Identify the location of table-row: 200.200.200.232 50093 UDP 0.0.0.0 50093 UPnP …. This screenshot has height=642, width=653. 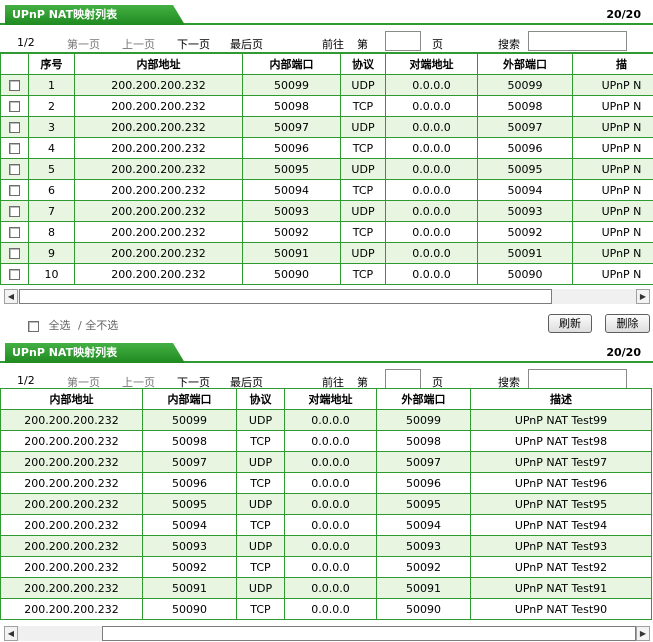
(326, 546).